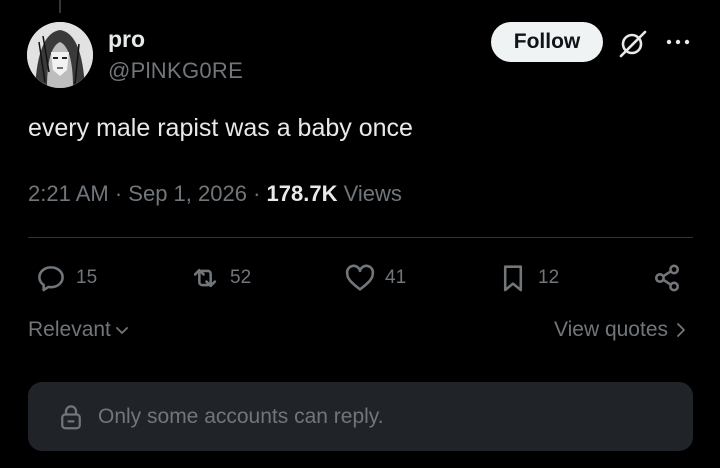  I want to click on author-name: pro, so click(126, 39).